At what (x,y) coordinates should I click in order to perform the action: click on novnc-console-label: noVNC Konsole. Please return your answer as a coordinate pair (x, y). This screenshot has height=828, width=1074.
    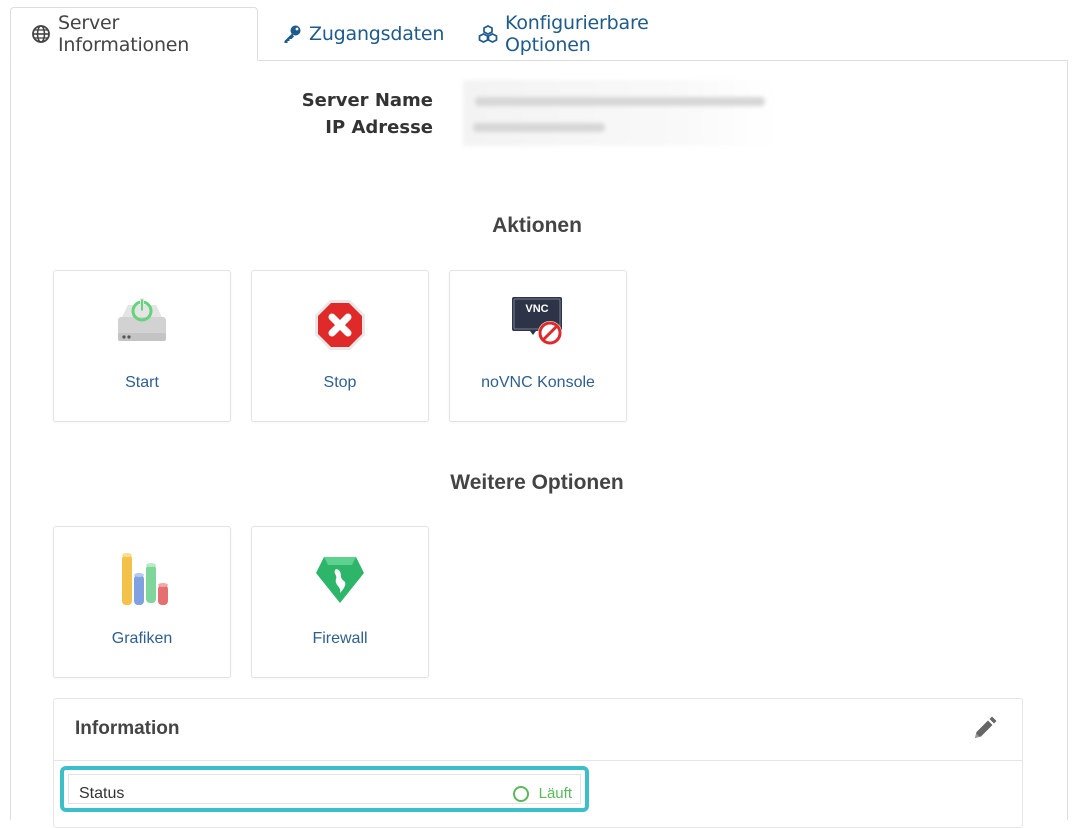
    Looking at the image, I should click on (538, 382).